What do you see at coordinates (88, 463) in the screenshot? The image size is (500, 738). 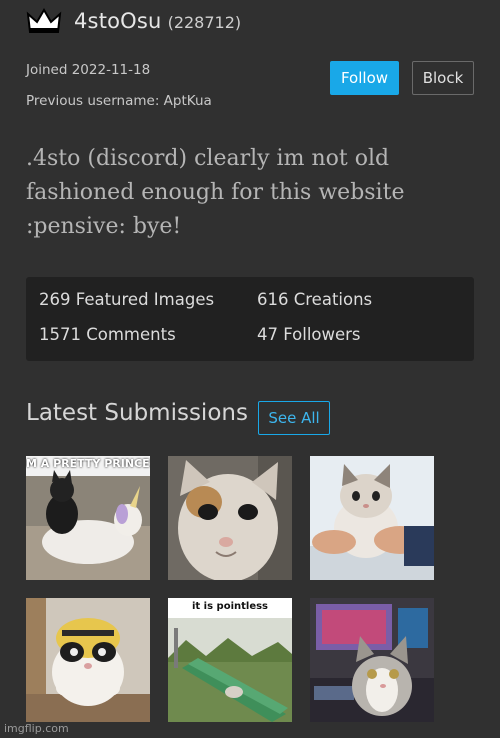 I see `thumbnail-caption: M A PRETTY PRINCESS :` at bounding box center [88, 463].